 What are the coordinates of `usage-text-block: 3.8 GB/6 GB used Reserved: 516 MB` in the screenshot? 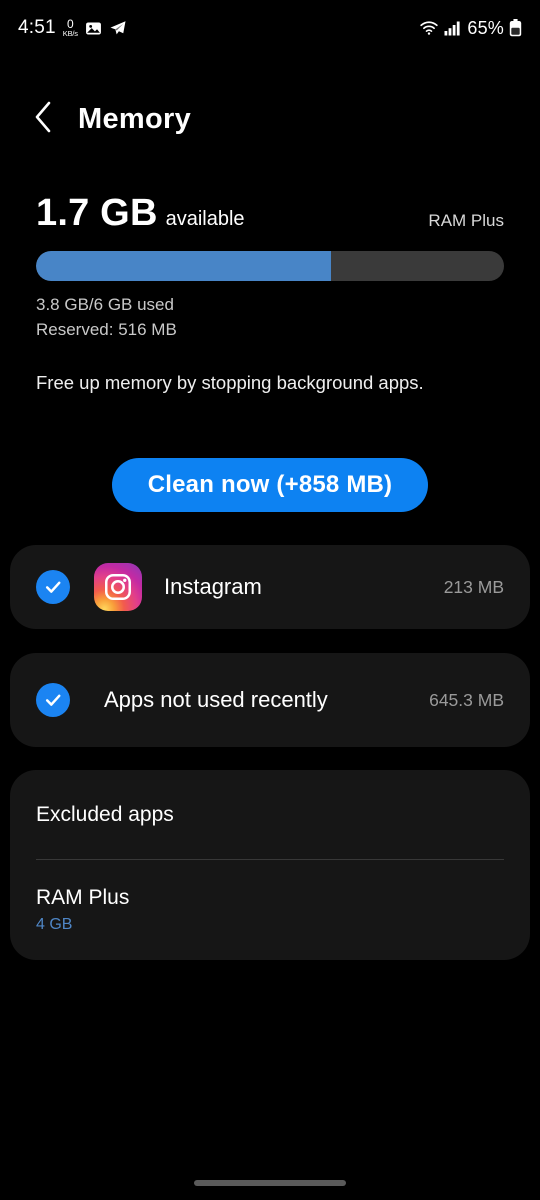 It's located at (270, 317).